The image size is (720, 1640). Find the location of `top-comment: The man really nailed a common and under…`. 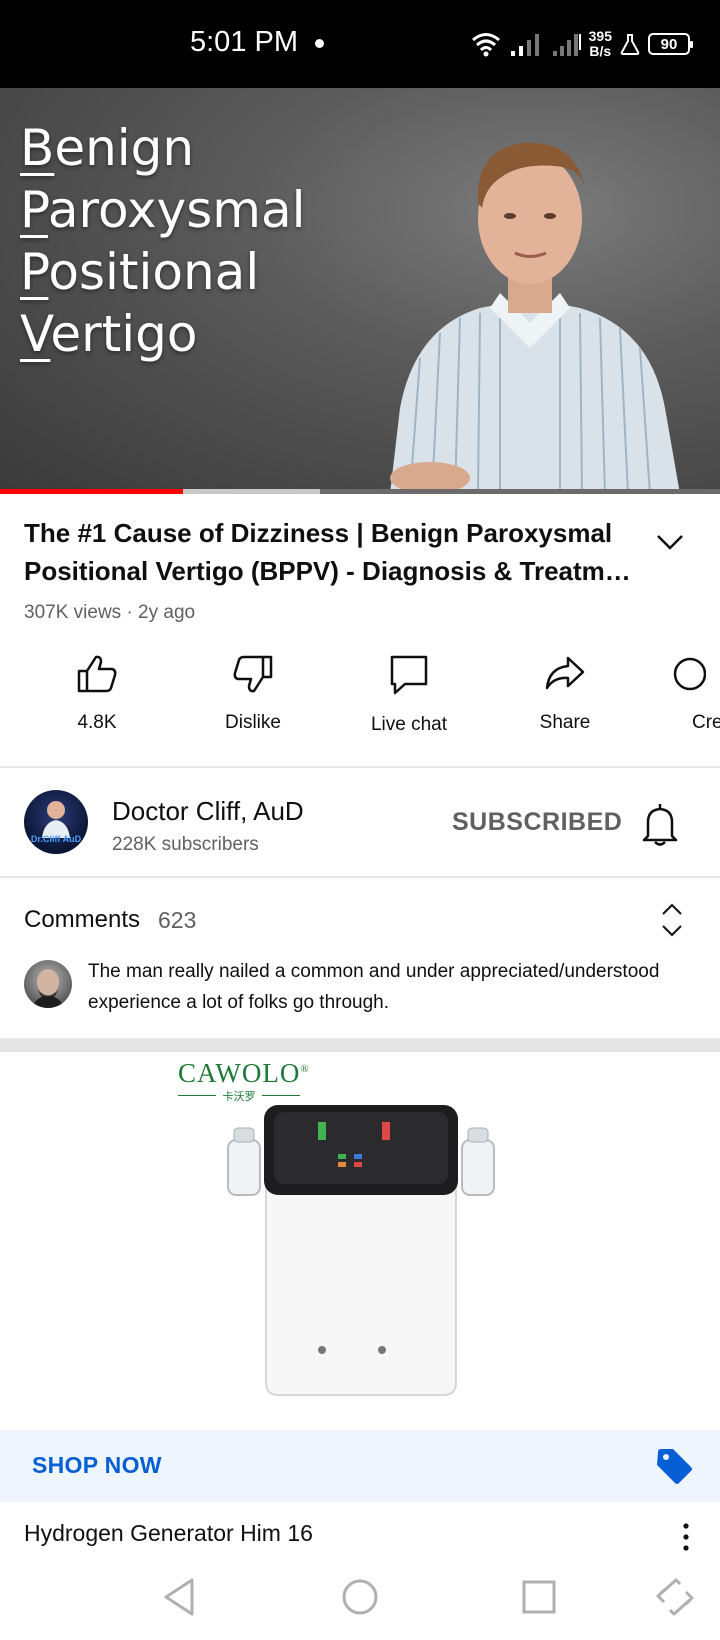

top-comment: The man really nailed a common and under… is located at coordinates (374, 987).